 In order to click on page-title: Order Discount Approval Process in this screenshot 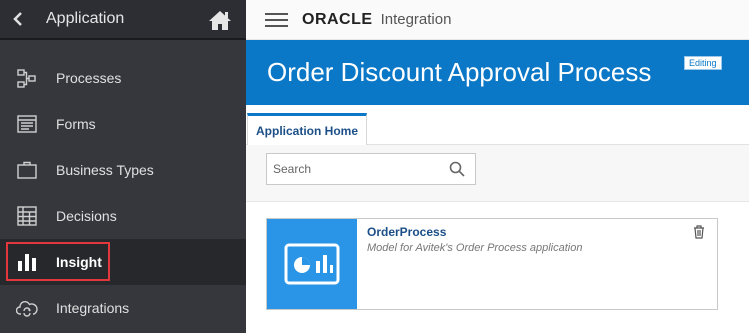, I will do `click(459, 72)`.